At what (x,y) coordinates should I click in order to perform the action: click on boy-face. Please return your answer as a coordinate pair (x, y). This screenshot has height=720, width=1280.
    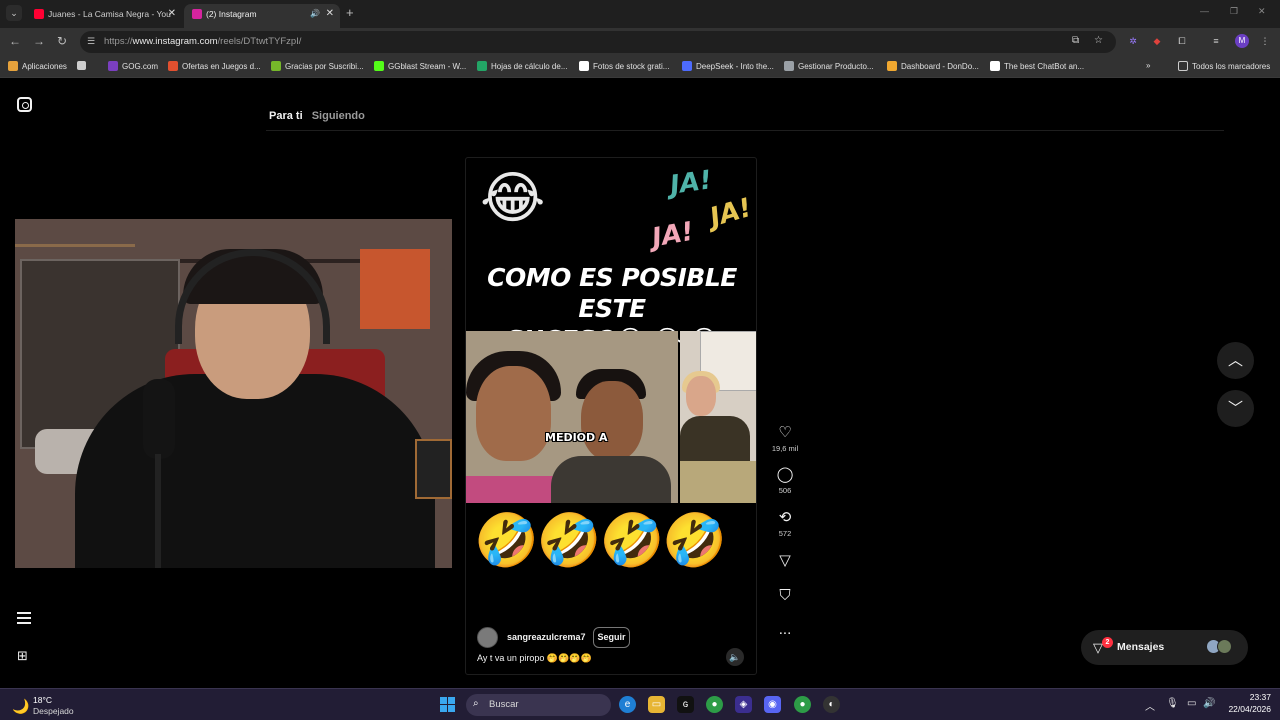
    Looking at the image, I should click on (612, 421).